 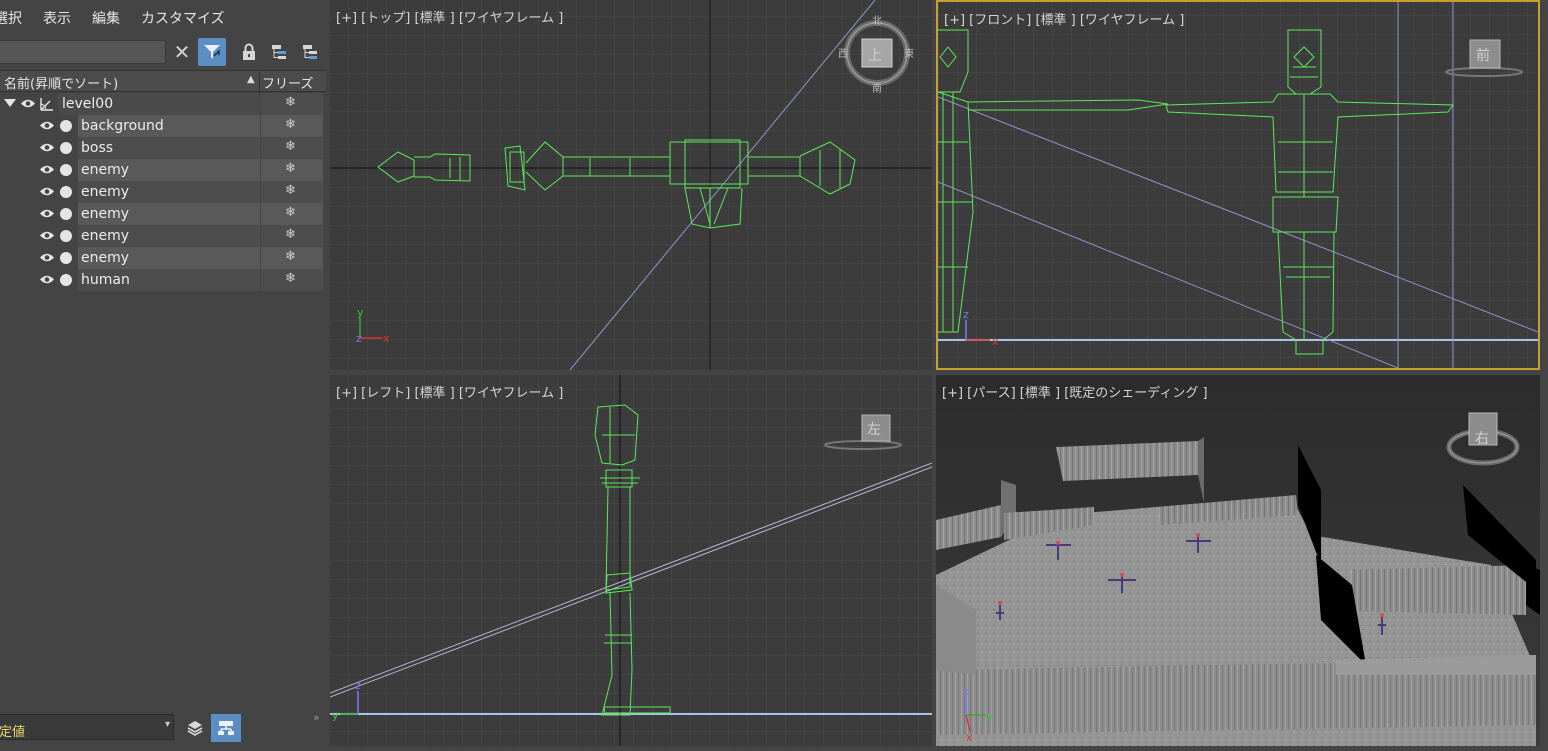 What do you see at coordinates (57, 18) in the screenshot?
I see `menu-display: 表示` at bounding box center [57, 18].